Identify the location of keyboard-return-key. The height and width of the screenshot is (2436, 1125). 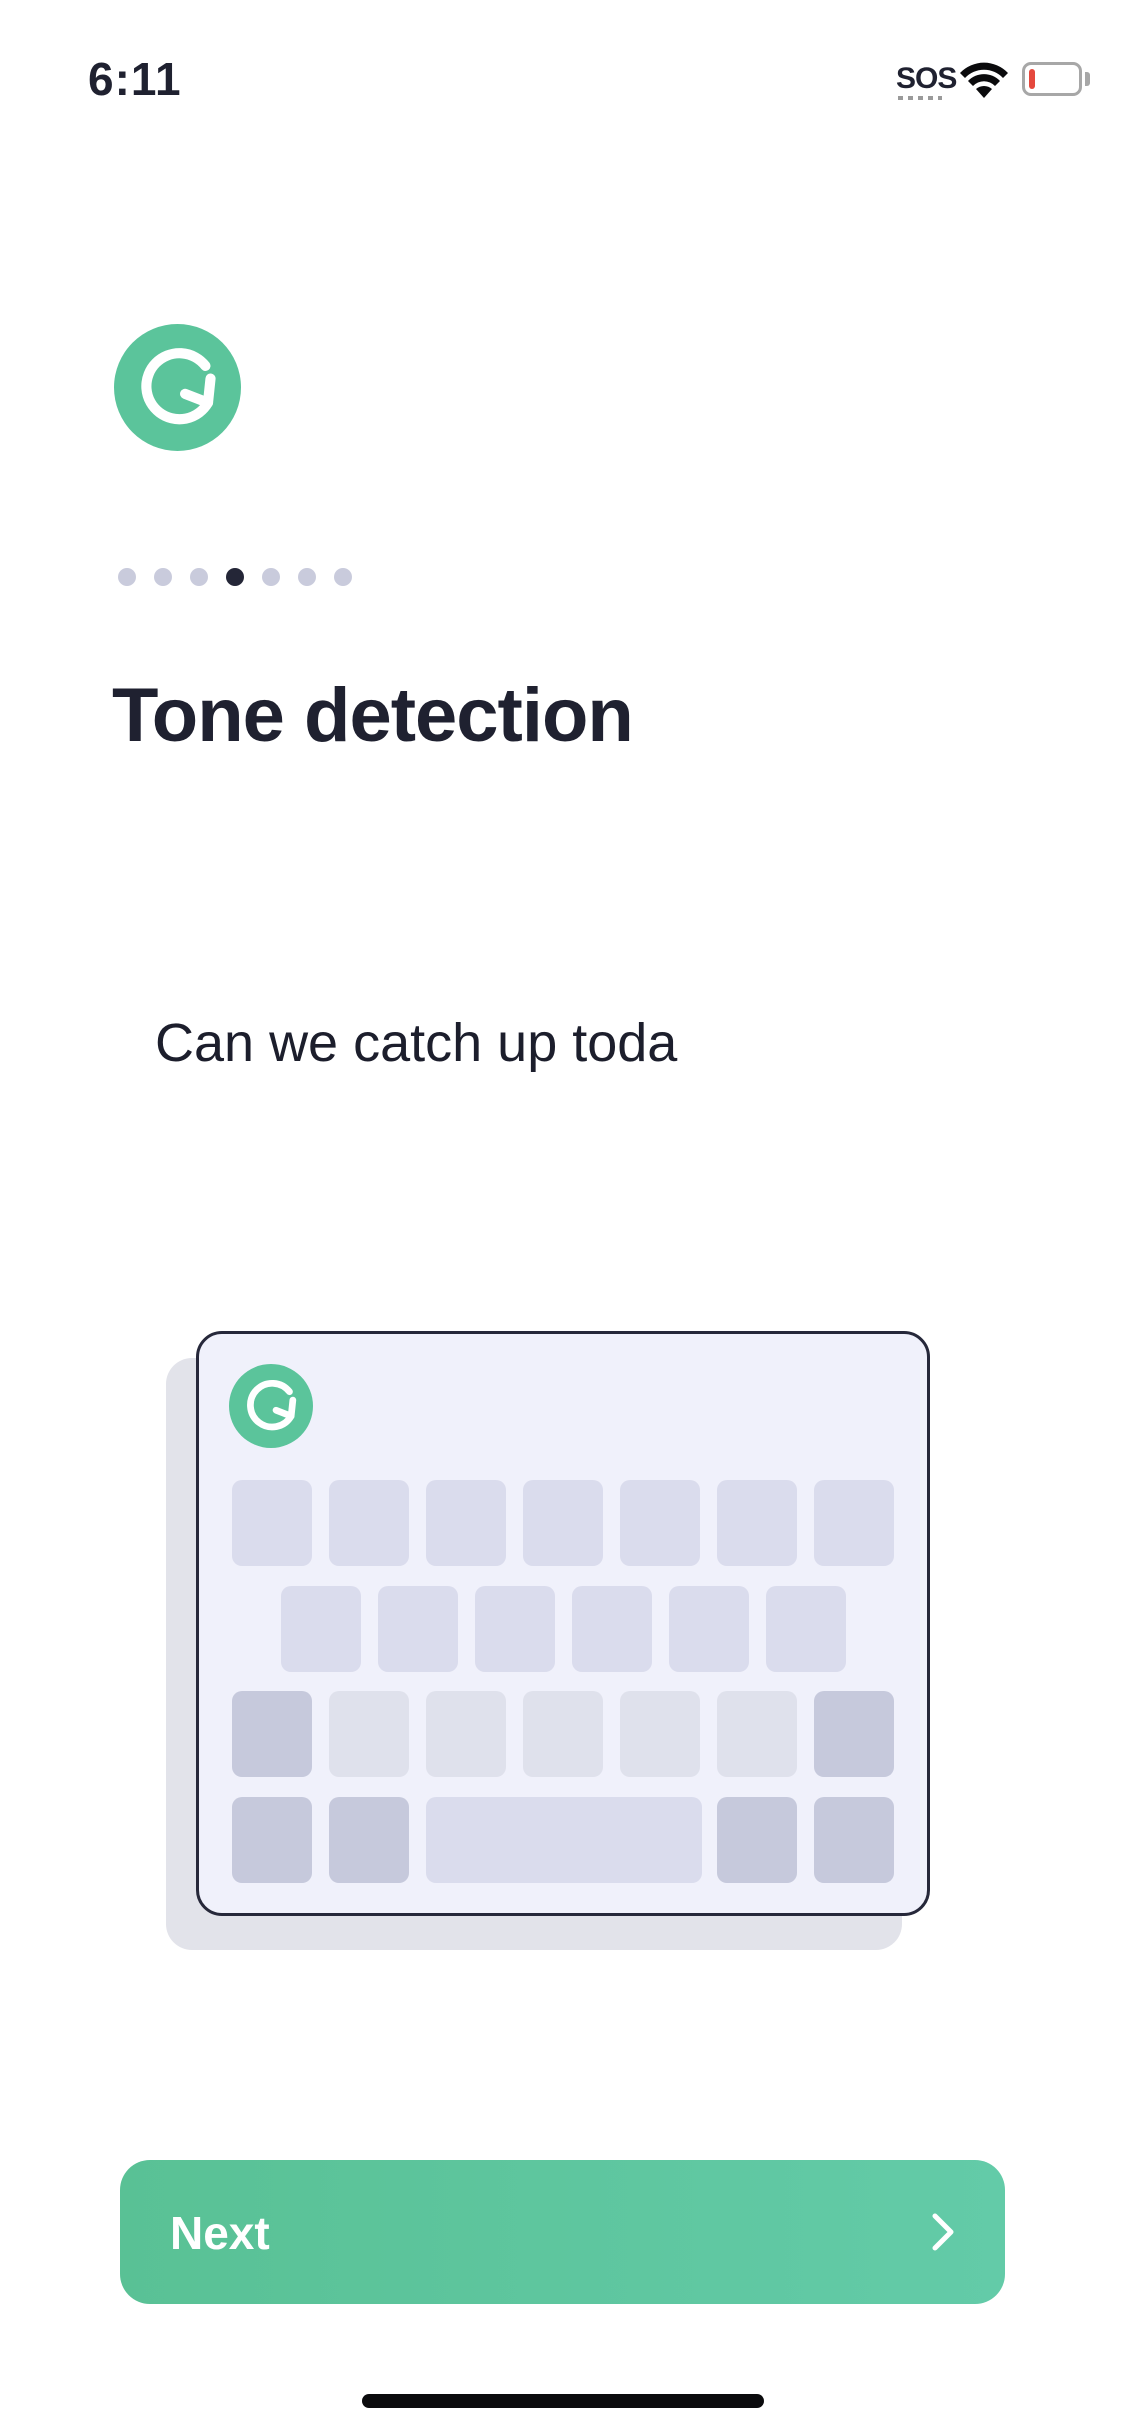
(854, 1840).